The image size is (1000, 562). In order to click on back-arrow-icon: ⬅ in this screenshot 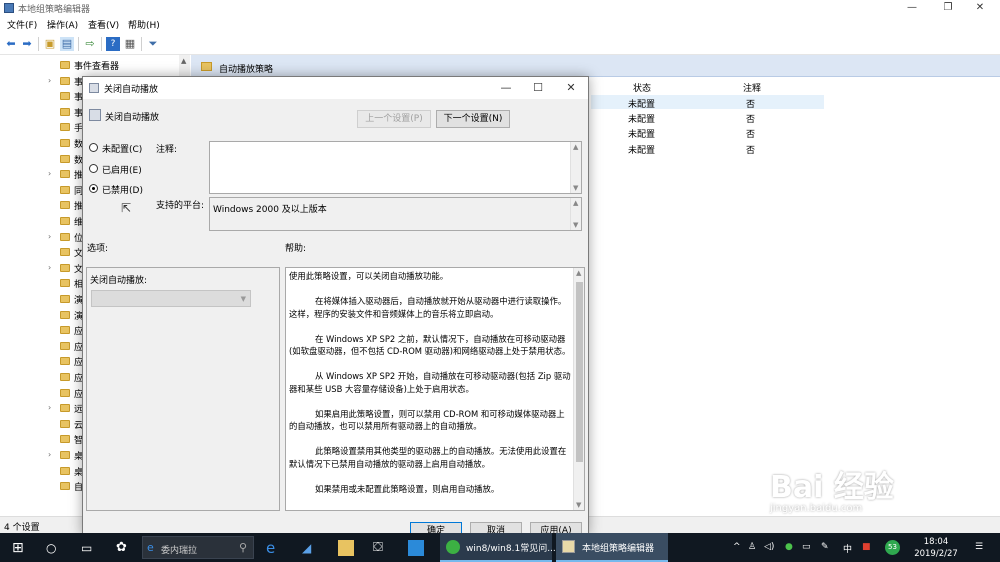, I will do `click(11, 44)`.